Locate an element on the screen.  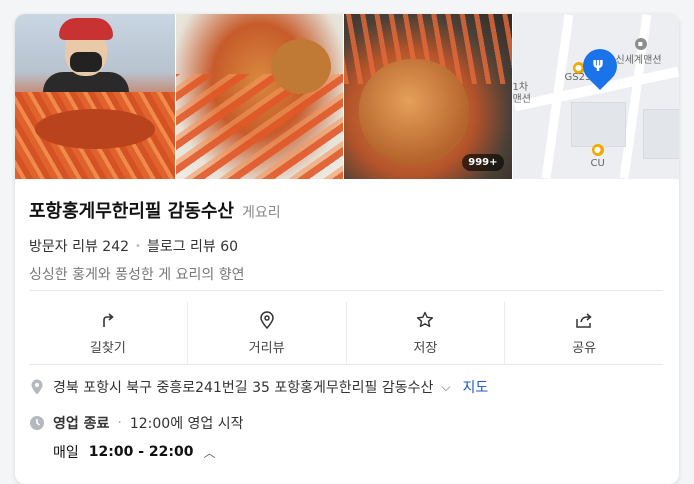
save-button: 저장 is located at coordinates (425, 333).